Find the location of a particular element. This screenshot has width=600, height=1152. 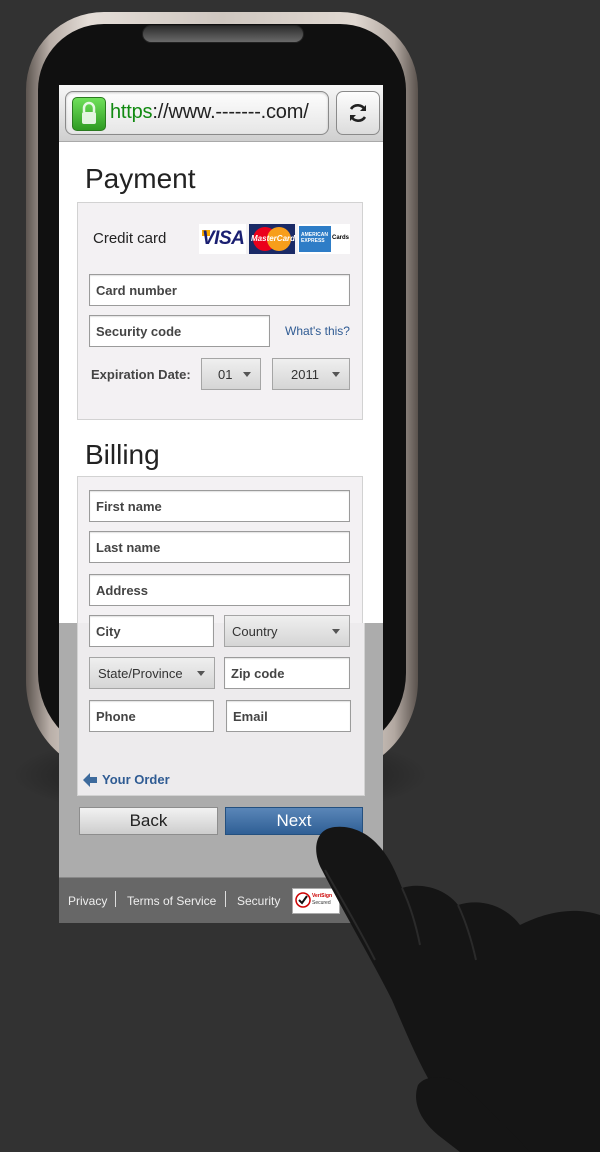

refresh-icon is located at coordinates (358, 113).